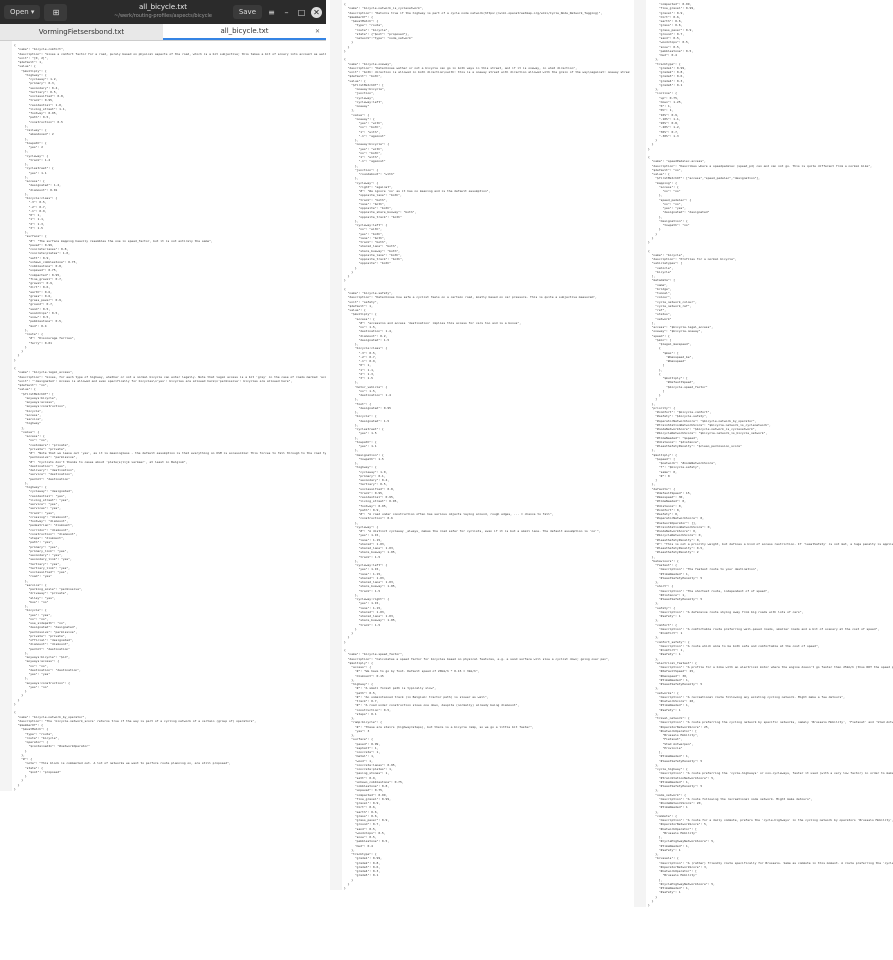 This screenshot has width=893, height=960. What do you see at coordinates (277, 12) in the screenshot?
I see `window-controls: Save ≡ – □ ✕` at bounding box center [277, 12].